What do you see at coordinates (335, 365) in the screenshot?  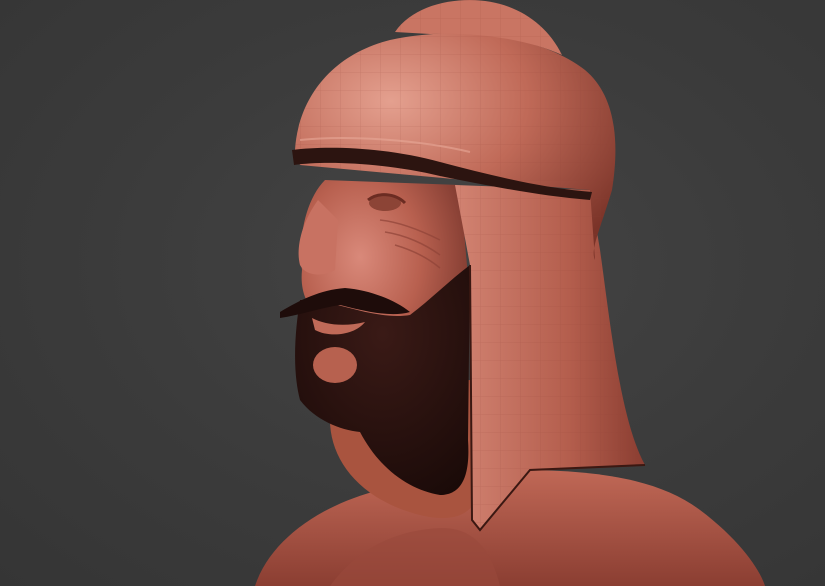 I see `chin` at bounding box center [335, 365].